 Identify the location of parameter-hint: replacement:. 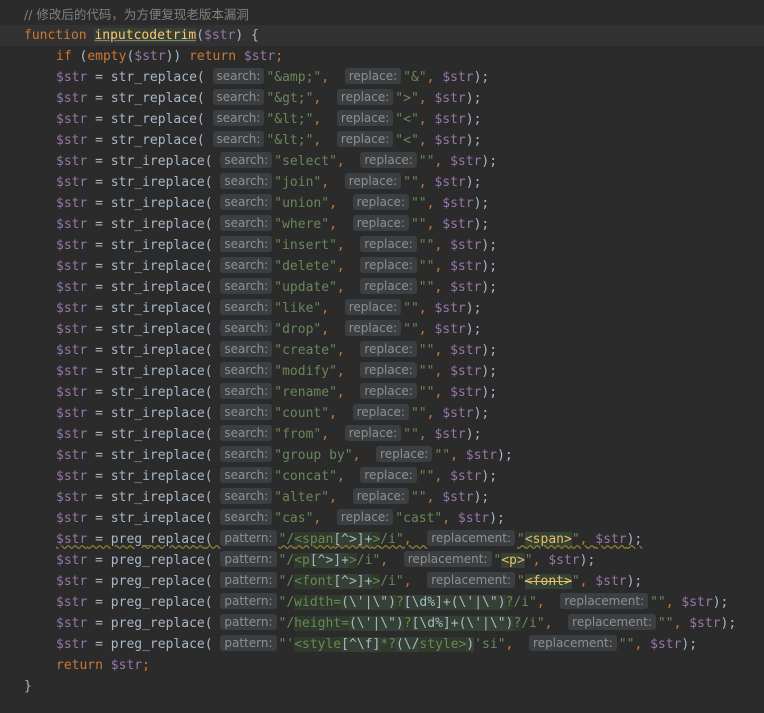
(573, 643).